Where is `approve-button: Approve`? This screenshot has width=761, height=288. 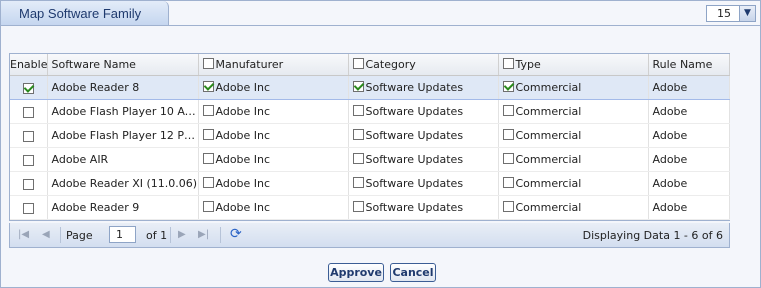 approve-button: Approve is located at coordinates (356, 272).